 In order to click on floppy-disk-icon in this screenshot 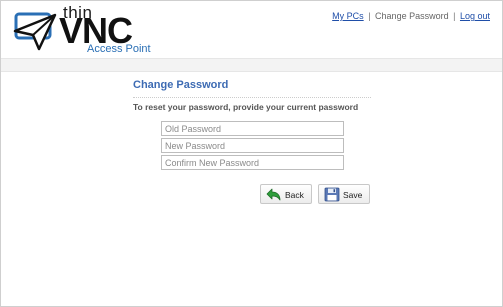, I will do `click(332, 194)`.